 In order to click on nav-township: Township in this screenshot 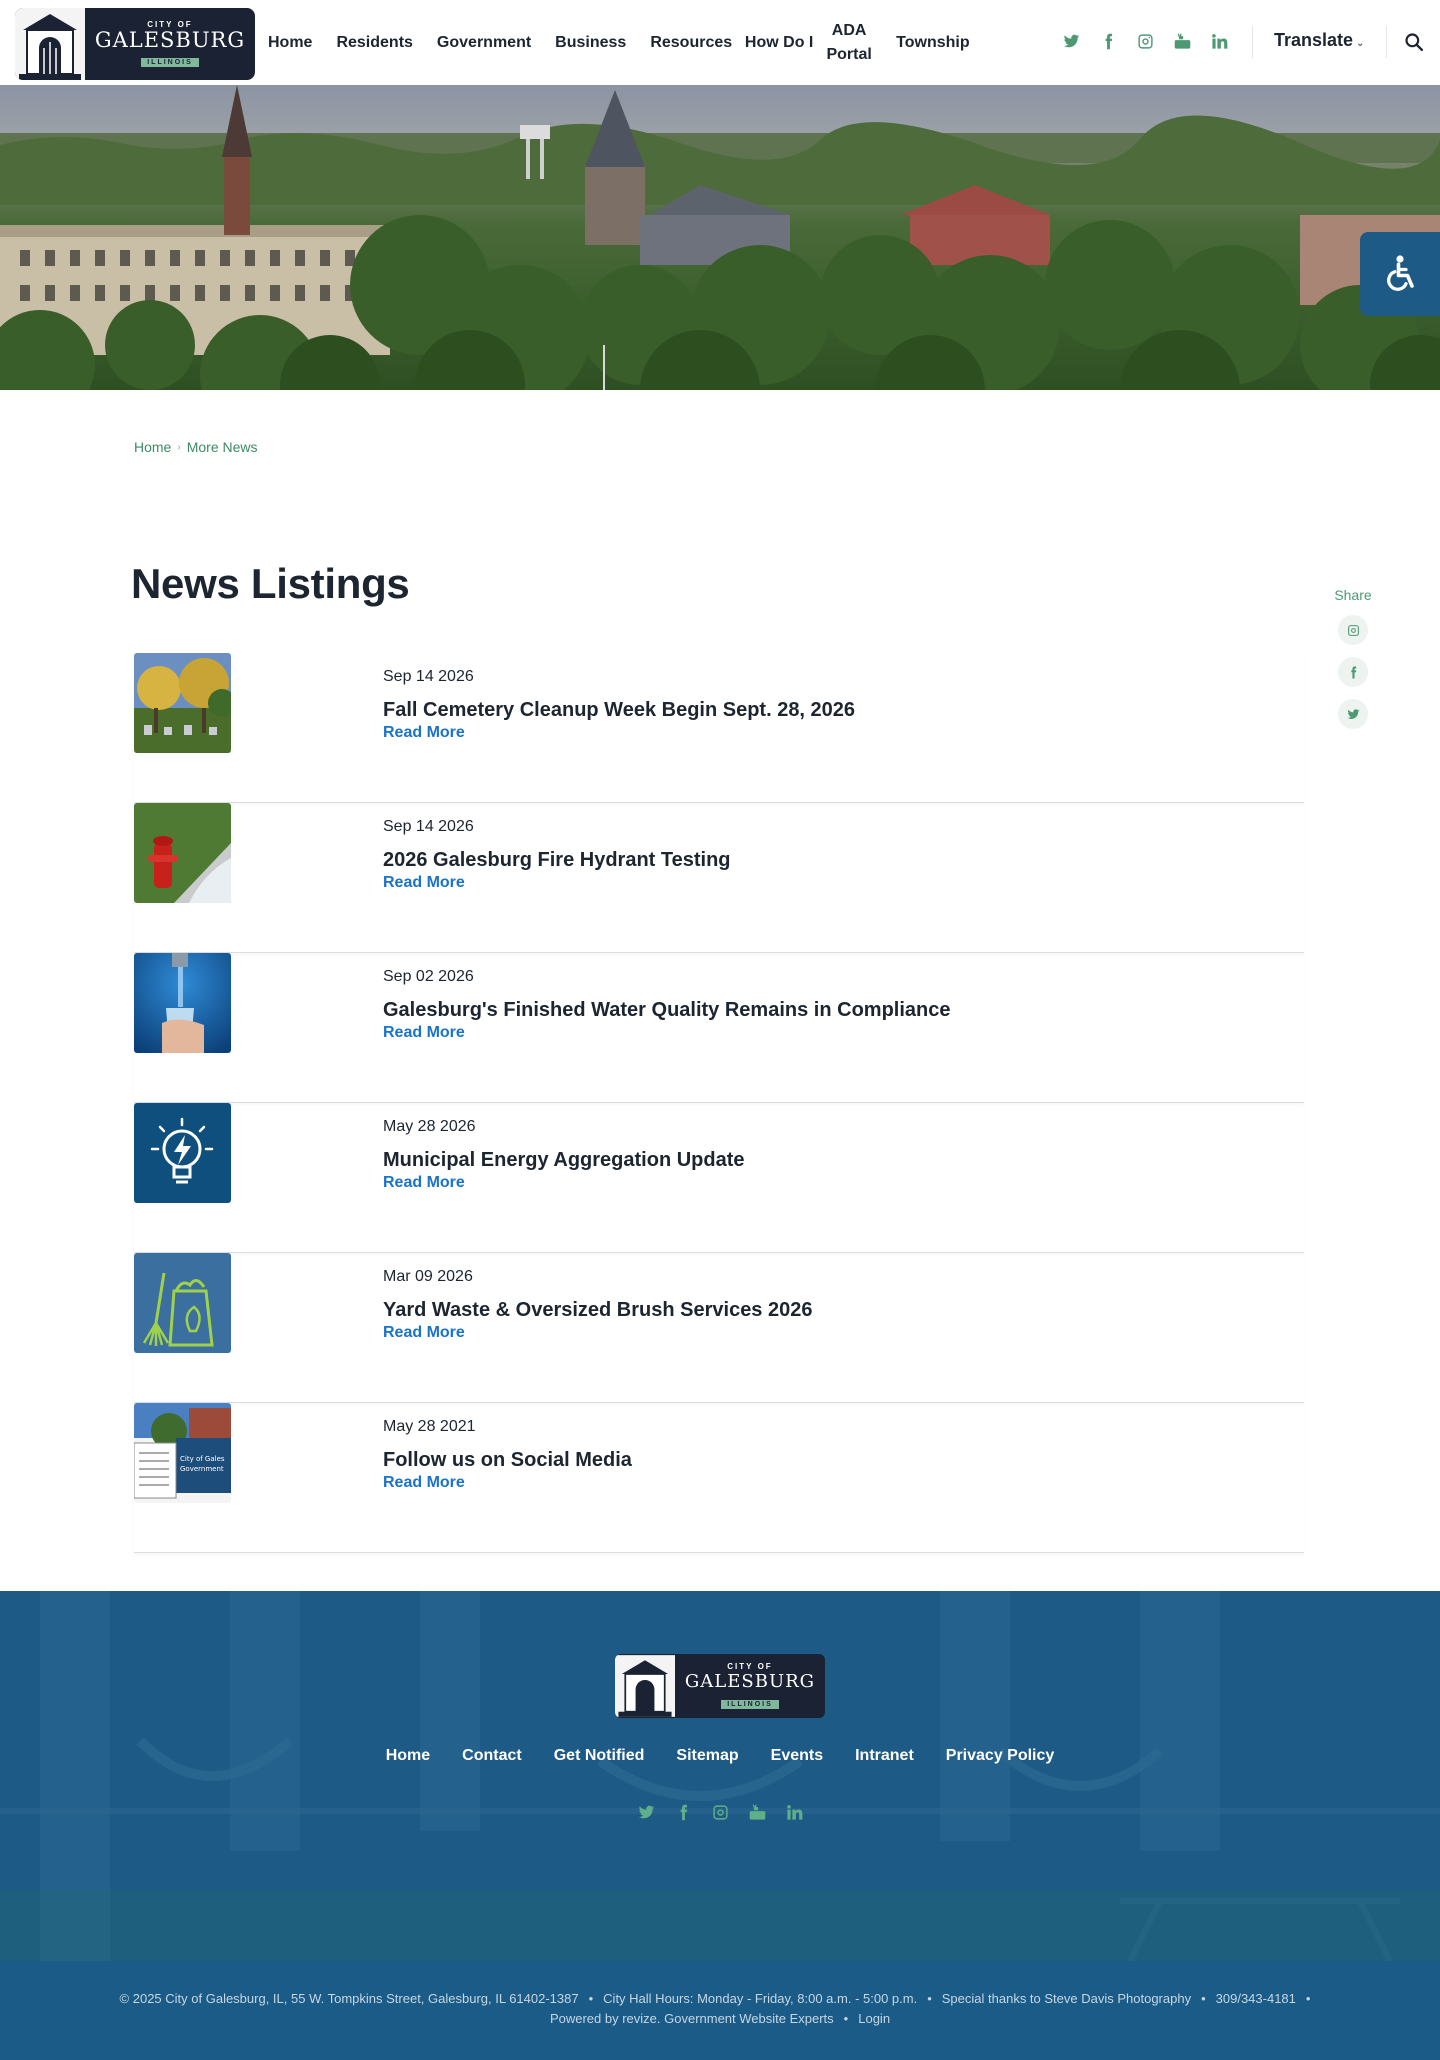, I will do `click(932, 43)`.